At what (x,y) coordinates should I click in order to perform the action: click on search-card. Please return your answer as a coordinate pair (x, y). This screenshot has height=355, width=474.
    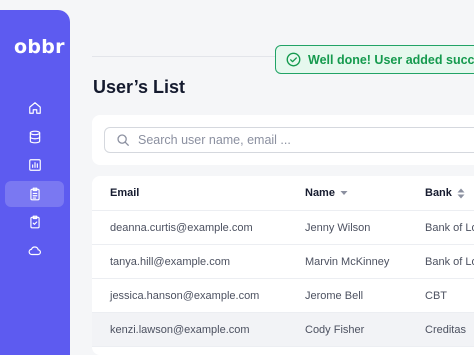
    Looking at the image, I should click on (283, 140).